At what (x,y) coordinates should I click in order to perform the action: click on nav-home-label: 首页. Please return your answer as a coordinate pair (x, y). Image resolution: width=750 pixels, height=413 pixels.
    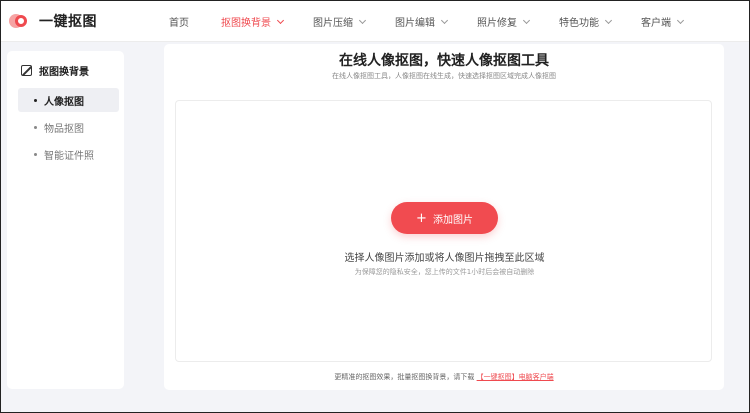
    Looking at the image, I should click on (179, 23).